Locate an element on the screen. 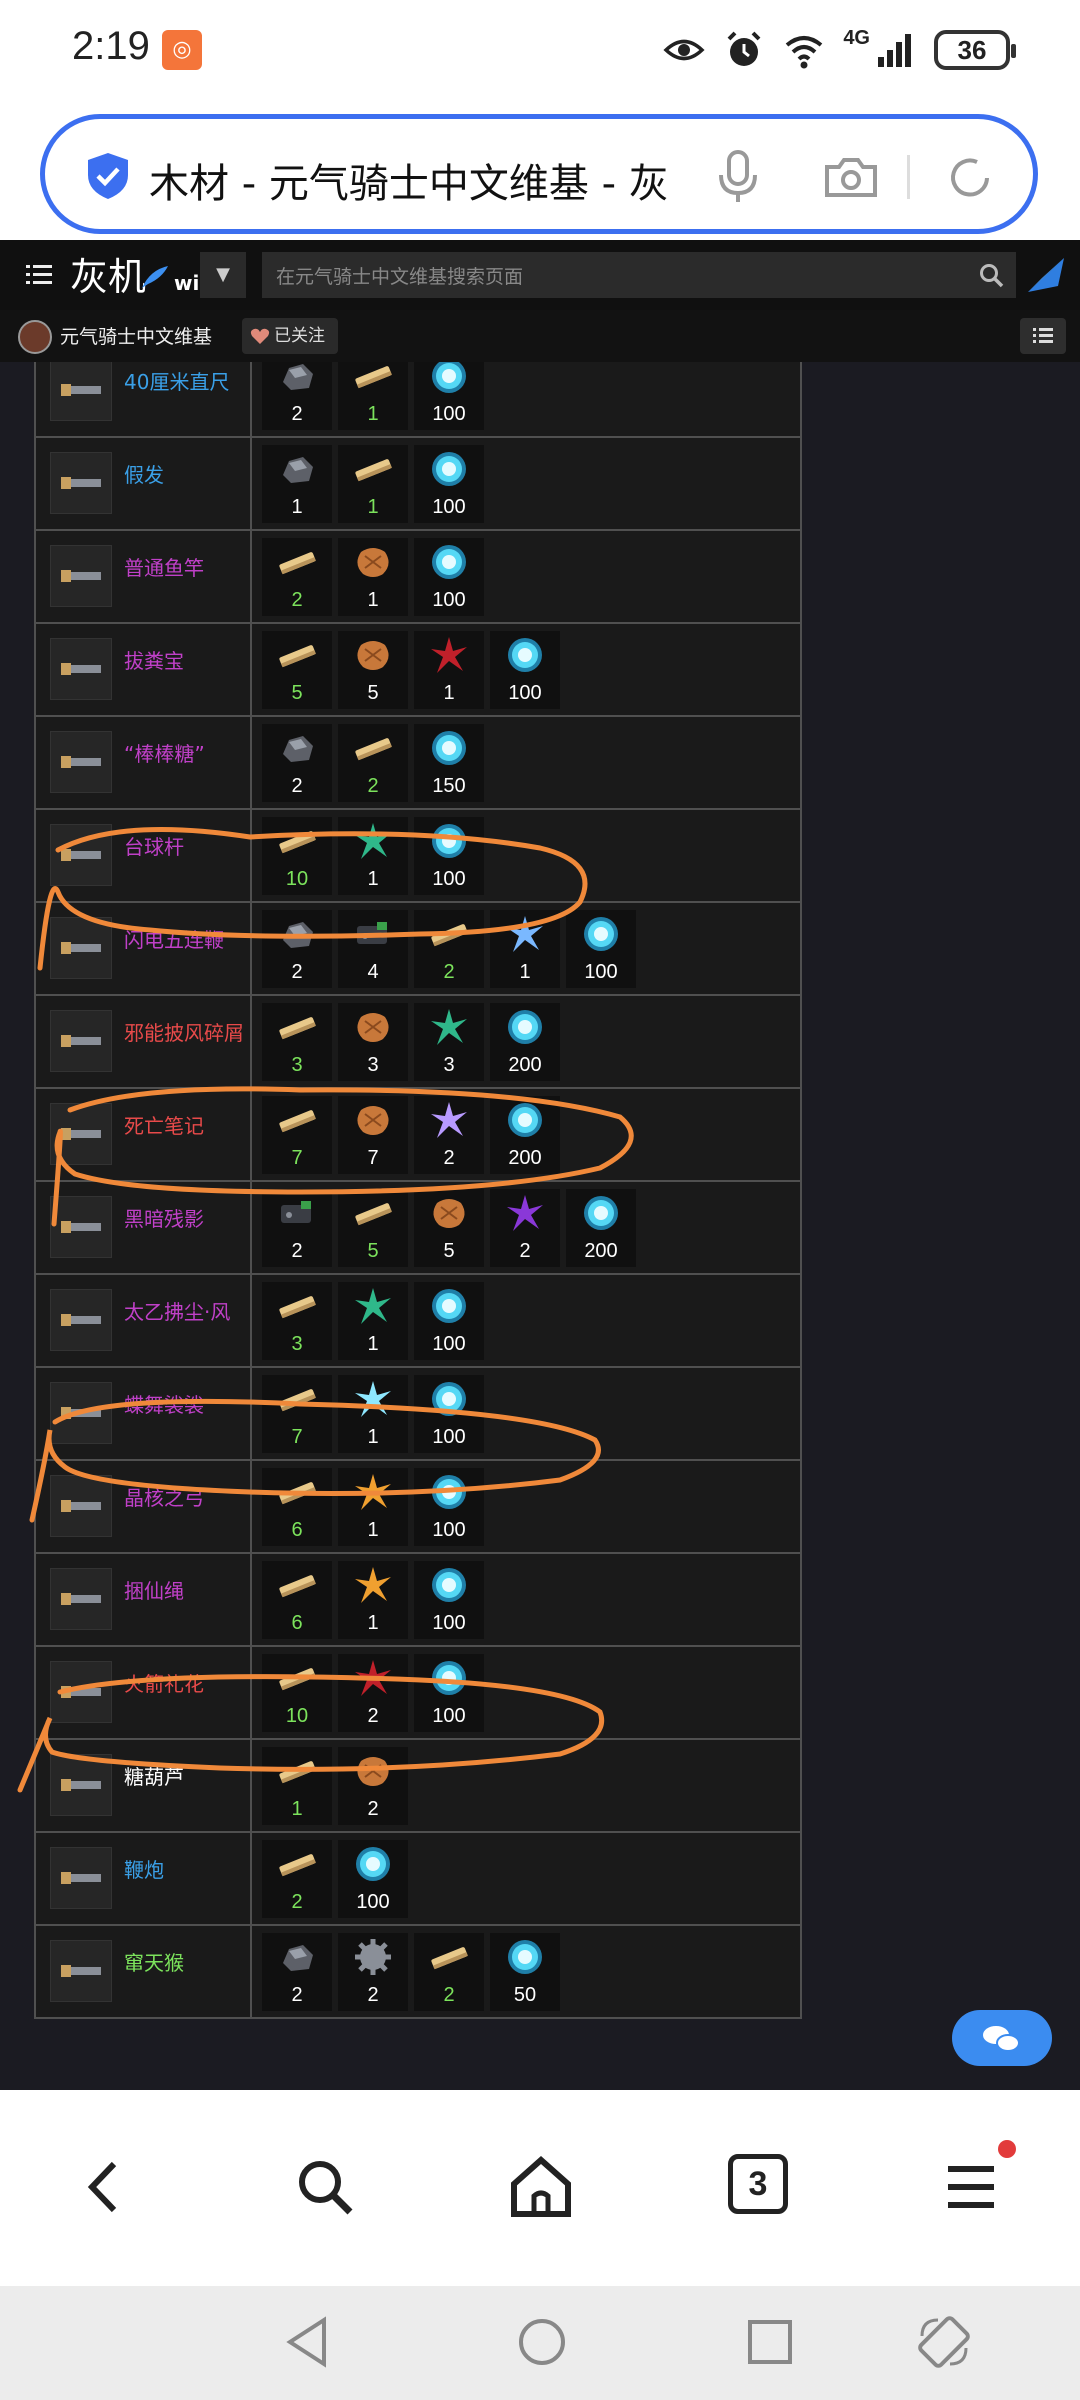  item-name-link: 闪电五连鞭 is located at coordinates (186, 940).